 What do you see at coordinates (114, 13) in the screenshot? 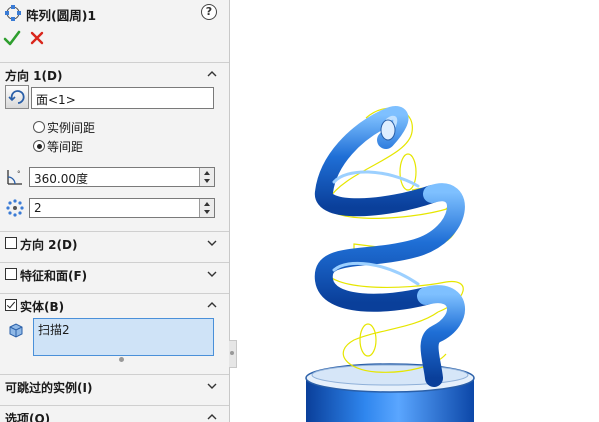
I see `feature-titlebar: 阵列(圆周)1 ?` at bounding box center [114, 13].